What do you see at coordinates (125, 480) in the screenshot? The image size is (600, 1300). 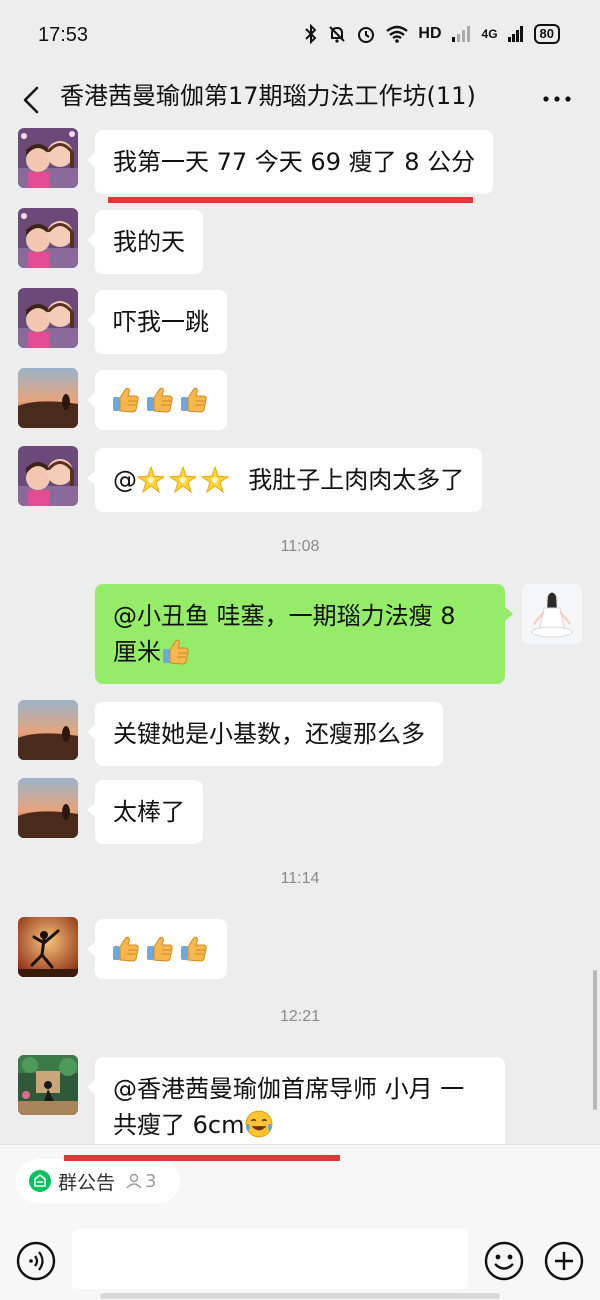 I see `mention-prefix: @` at bounding box center [125, 480].